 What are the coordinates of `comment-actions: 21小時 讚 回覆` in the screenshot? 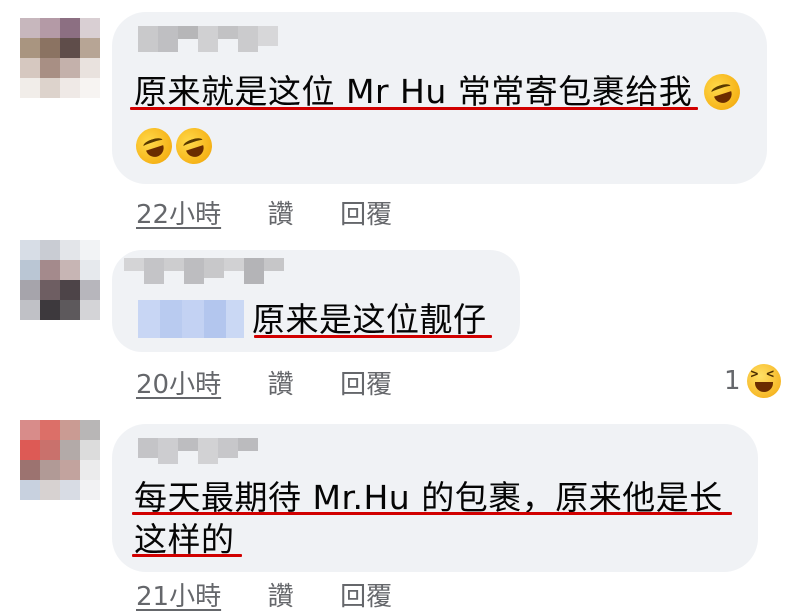 It's located at (264, 594).